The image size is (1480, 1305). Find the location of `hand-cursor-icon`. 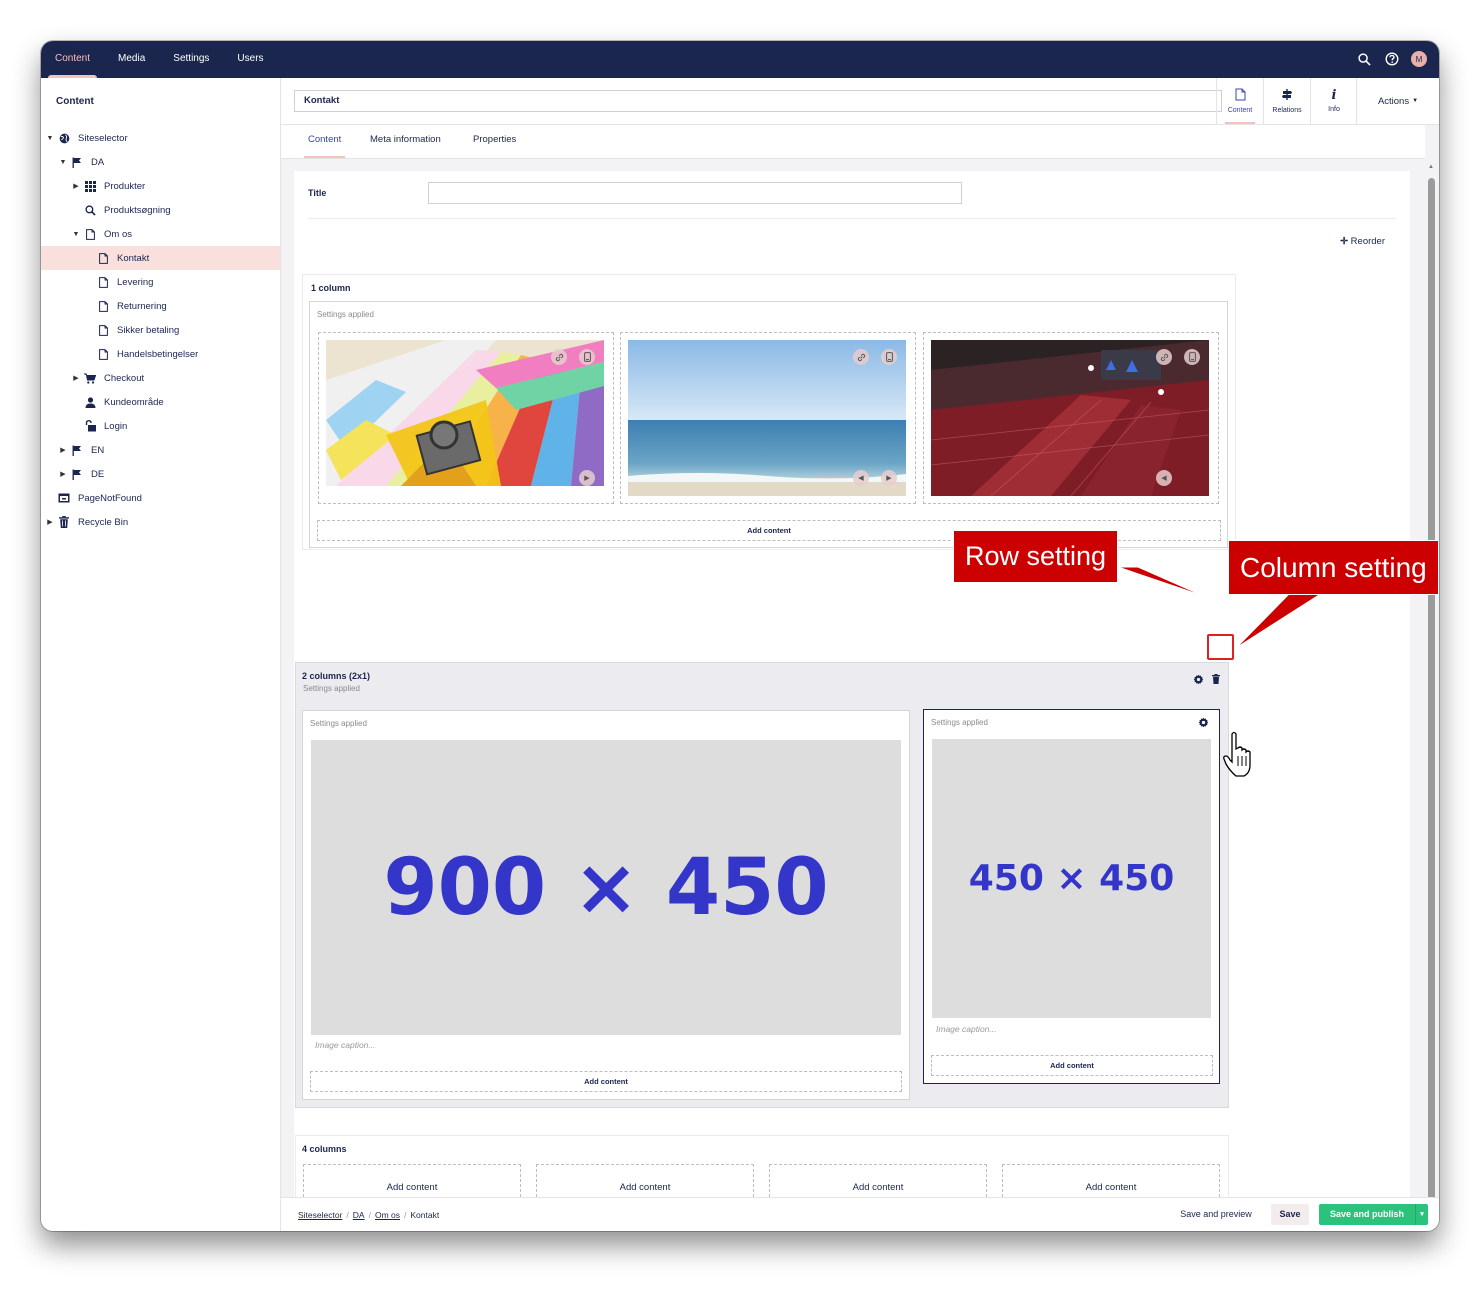

hand-cursor-icon is located at coordinates (1237, 754).